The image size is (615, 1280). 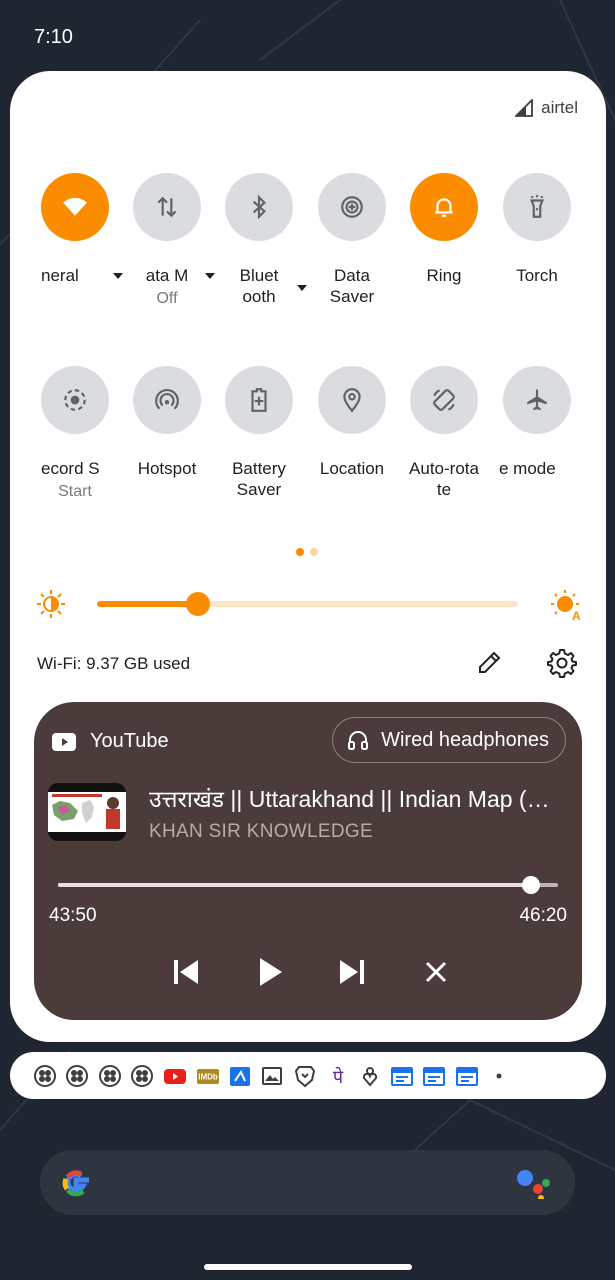 What do you see at coordinates (113, 664) in the screenshot?
I see `data-usage-text: Wi-Fi: 9.37 GB used` at bounding box center [113, 664].